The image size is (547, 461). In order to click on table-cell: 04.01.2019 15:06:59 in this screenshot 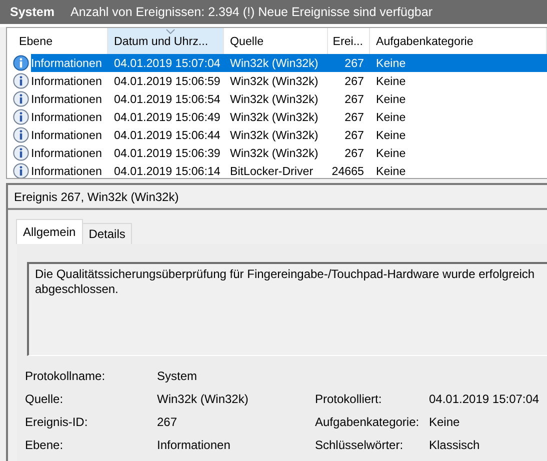, I will do `click(167, 81)`.